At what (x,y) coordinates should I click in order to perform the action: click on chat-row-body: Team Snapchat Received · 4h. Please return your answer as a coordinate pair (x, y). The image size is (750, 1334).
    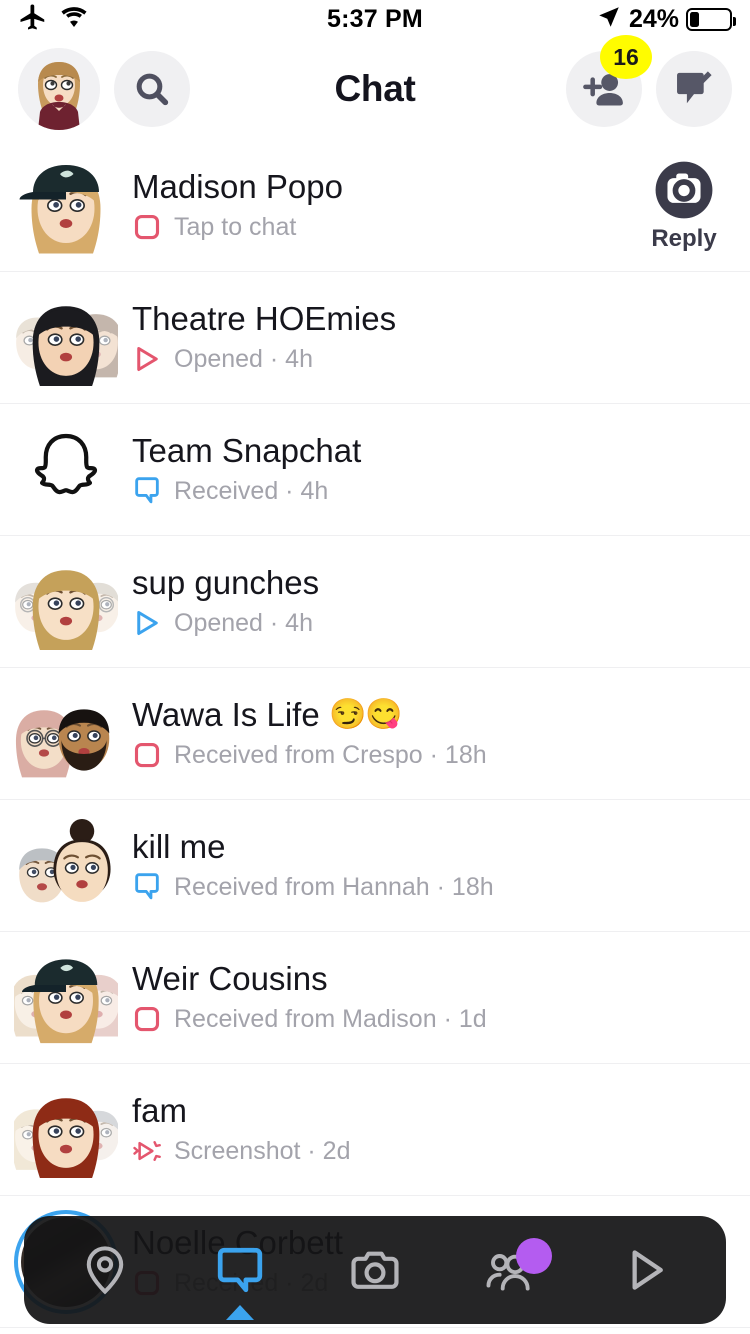
    Looking at the image, I should click on (425, 470).